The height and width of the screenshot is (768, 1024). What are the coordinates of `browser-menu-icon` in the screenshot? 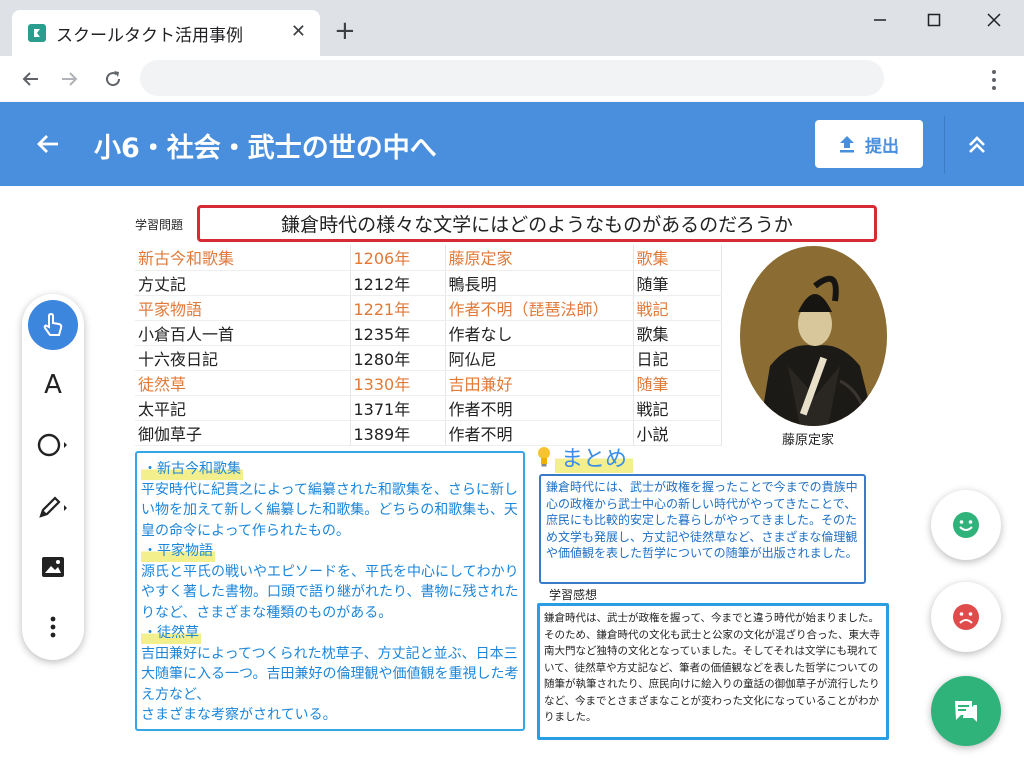 It's located at (994, 80).